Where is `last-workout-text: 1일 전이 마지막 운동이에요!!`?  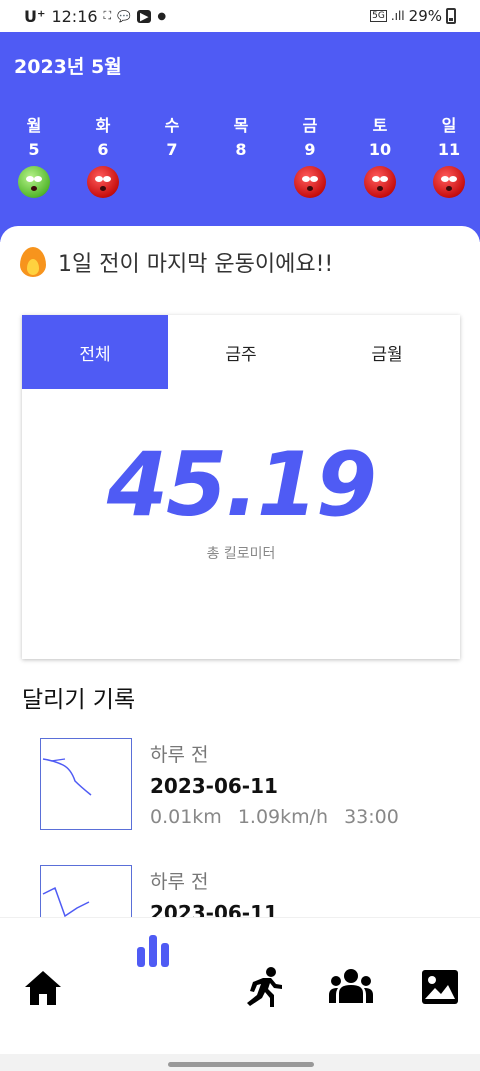
last-workout-text: 1일 전이 마지막 운동이에요!! is located at coordinates (196, 264).